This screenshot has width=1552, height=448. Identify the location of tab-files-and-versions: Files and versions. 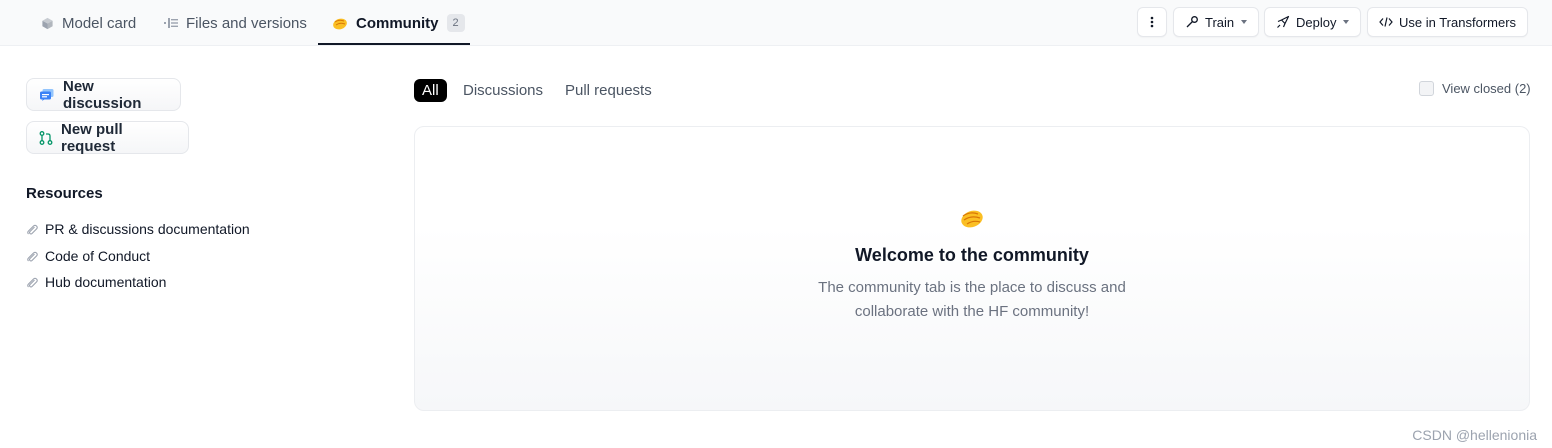
(235, 23).